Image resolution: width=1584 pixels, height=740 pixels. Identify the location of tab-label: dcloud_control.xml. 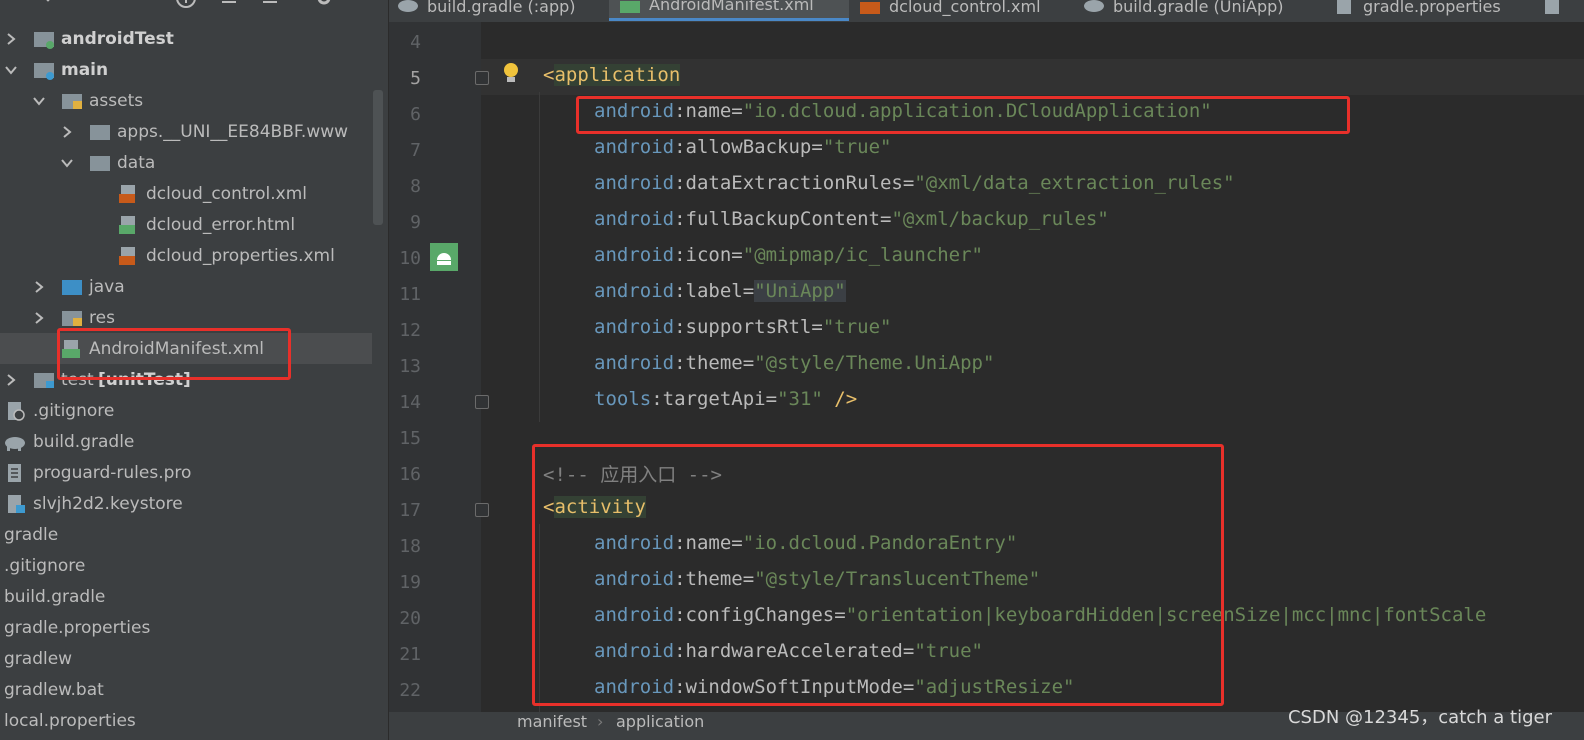
(965, 8).